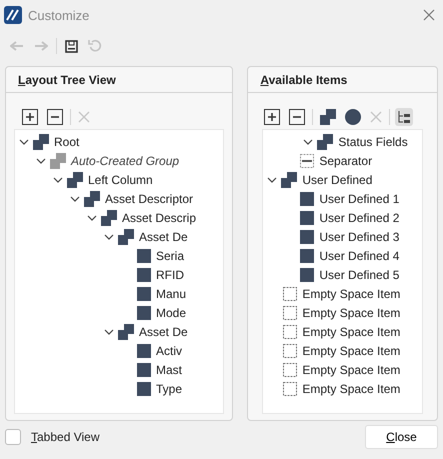 This screenshot has width=443, height=459. What do you see at coordinates (119, 198) in the screenshot?
I see `tree-item: Asset Descriptor` at bounding box center [119, 198].